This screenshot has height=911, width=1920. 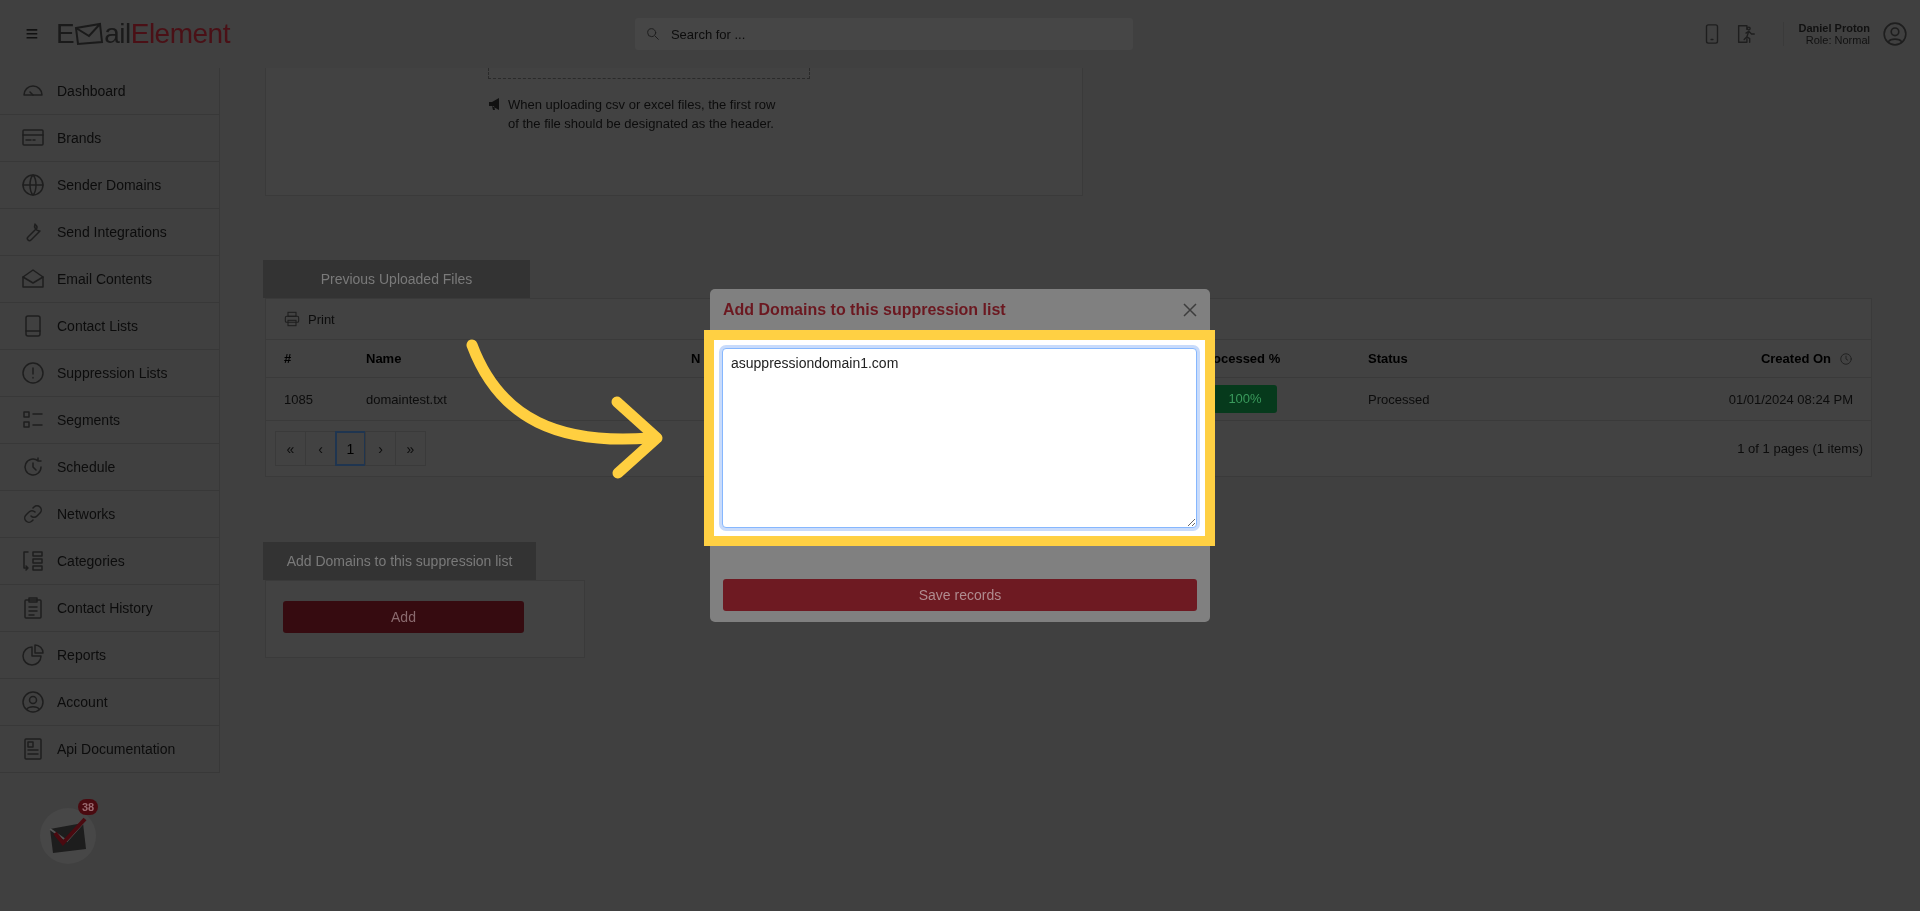 I want to click on categories-icon, so click(x=33, y=561).